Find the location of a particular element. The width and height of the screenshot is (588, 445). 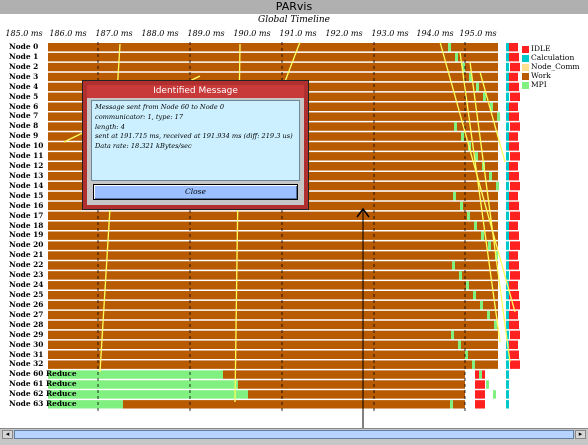

scroll-right-button: ▸ is located at coordinates (580, 434).